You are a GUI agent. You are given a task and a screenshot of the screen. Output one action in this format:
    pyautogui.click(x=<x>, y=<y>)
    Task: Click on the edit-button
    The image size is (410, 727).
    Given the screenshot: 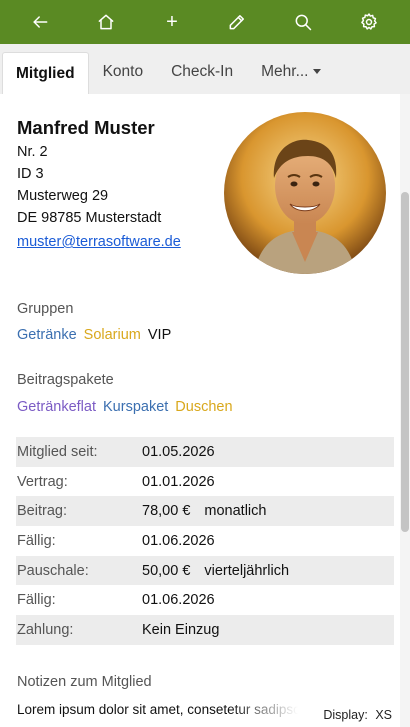 What is the action you would take?
    pyautogui.click(x=237, y=22)
    